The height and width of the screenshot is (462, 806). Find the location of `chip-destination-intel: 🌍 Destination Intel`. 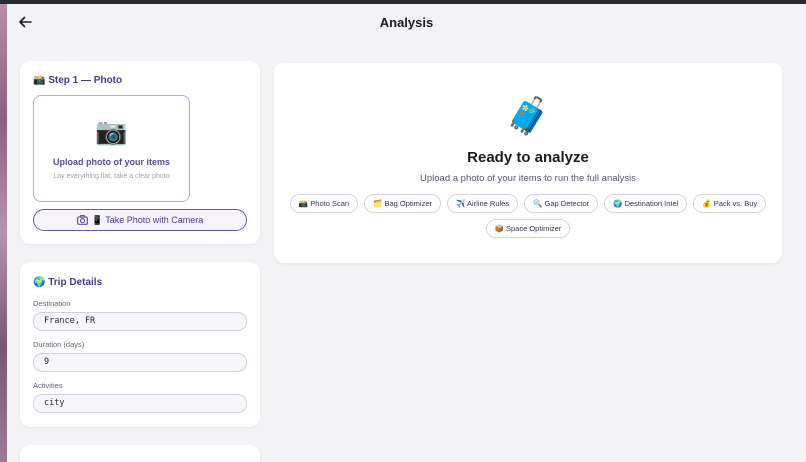

chip-destination-intel: 🌍 Destination Intel is located at coordinates (646, 203).